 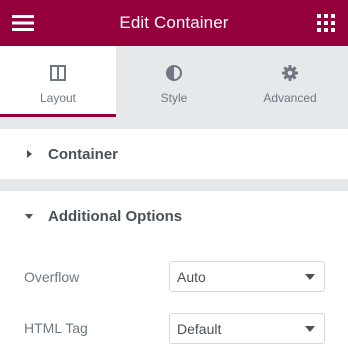 I want to click on html-tag-select: Default, so click(x=247, y=328).